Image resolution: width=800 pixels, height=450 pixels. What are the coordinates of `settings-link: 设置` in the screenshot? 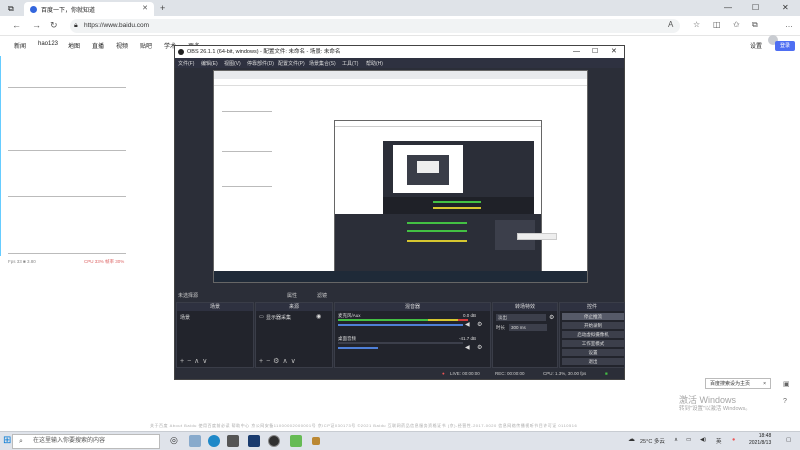 It's located at (756, 45).